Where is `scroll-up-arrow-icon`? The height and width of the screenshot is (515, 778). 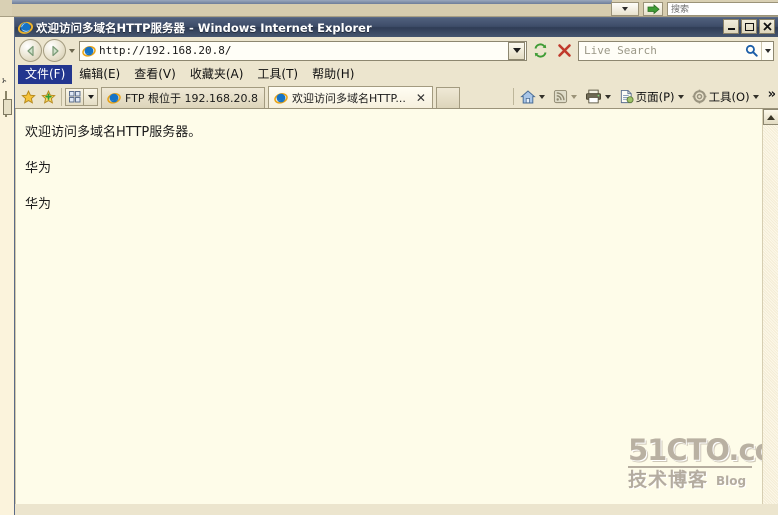
scroll-up-arrow-icon is located at coordinates (771, 117).